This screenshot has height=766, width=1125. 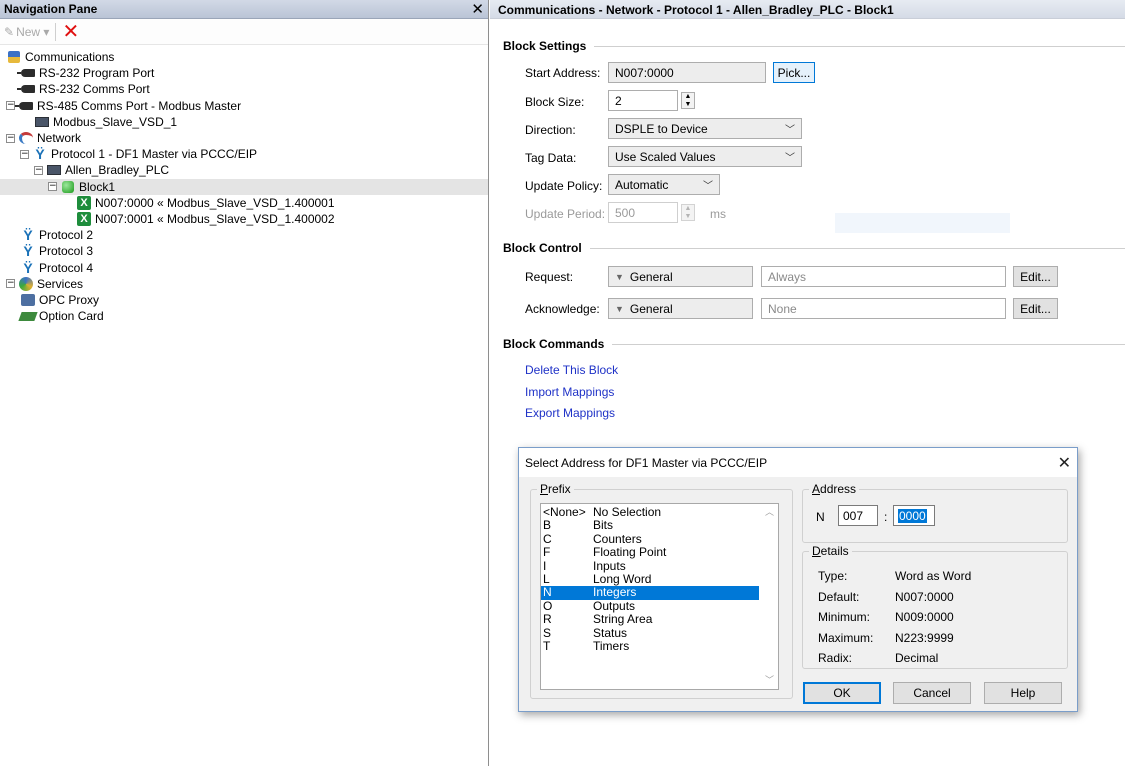 What do you see at coordinates (705, 156) in the screenshot?
I see `tag-data-select: Use Scaled Values ﹀` at bounding box center [705, 156].